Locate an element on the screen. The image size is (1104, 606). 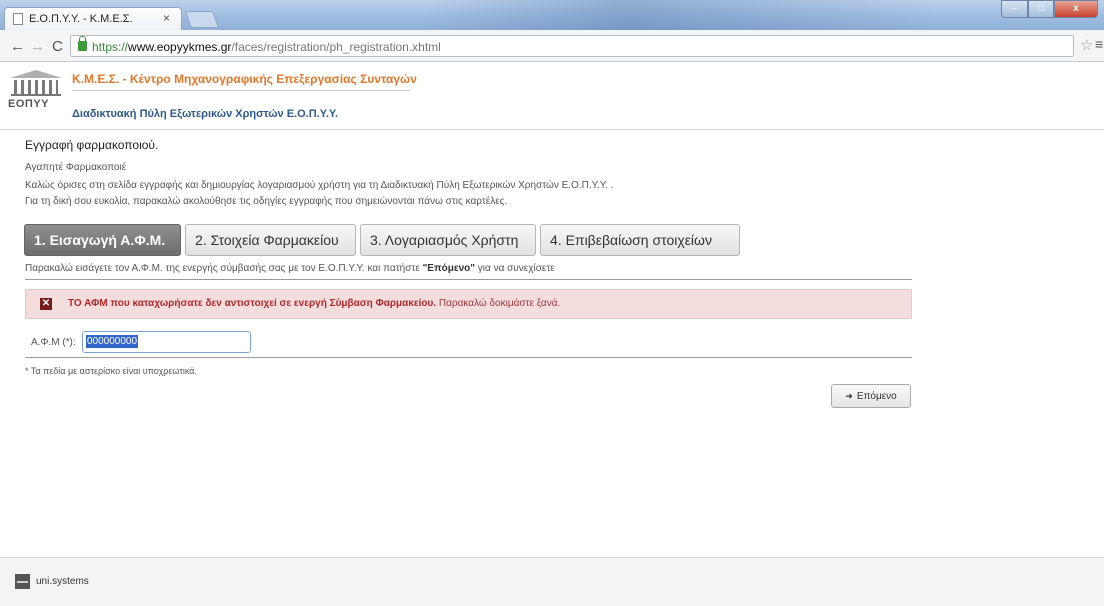
window-controls: – □ x is located at coordinates (1049, 9).